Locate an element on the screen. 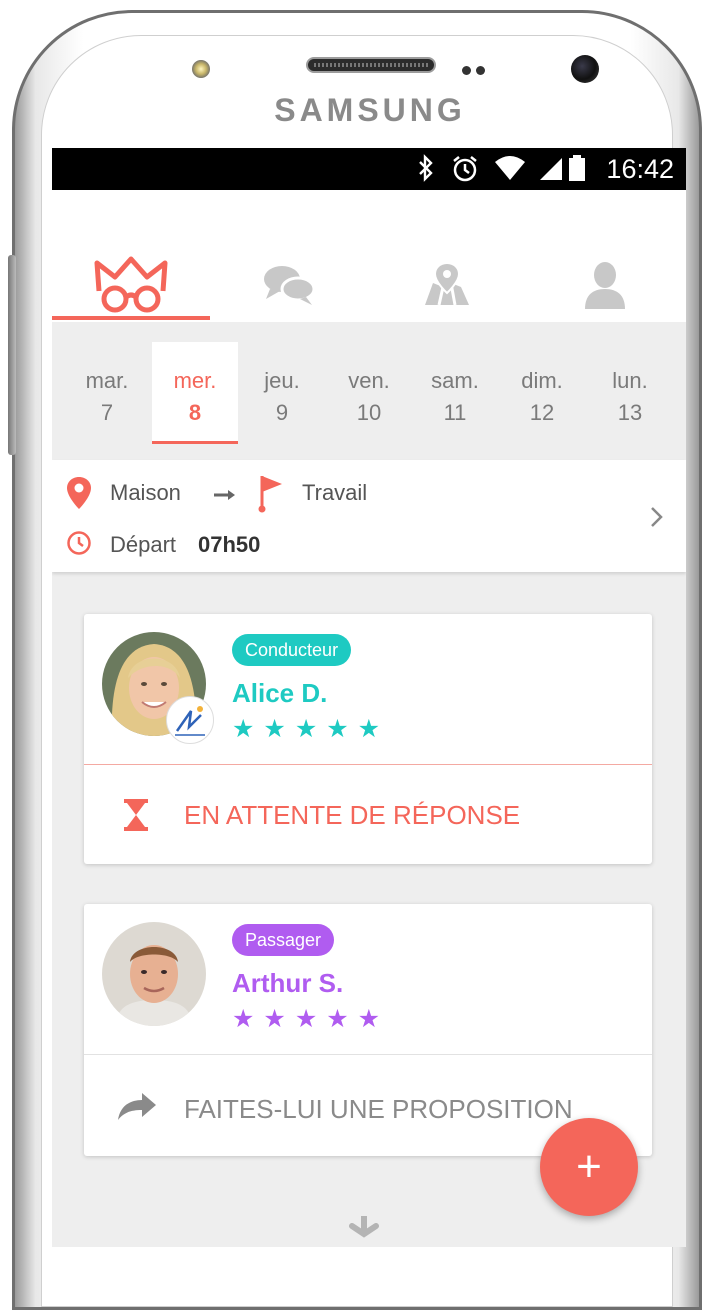 The image size is (708, 1310). signal-icon is located at coordinates (551, 172).